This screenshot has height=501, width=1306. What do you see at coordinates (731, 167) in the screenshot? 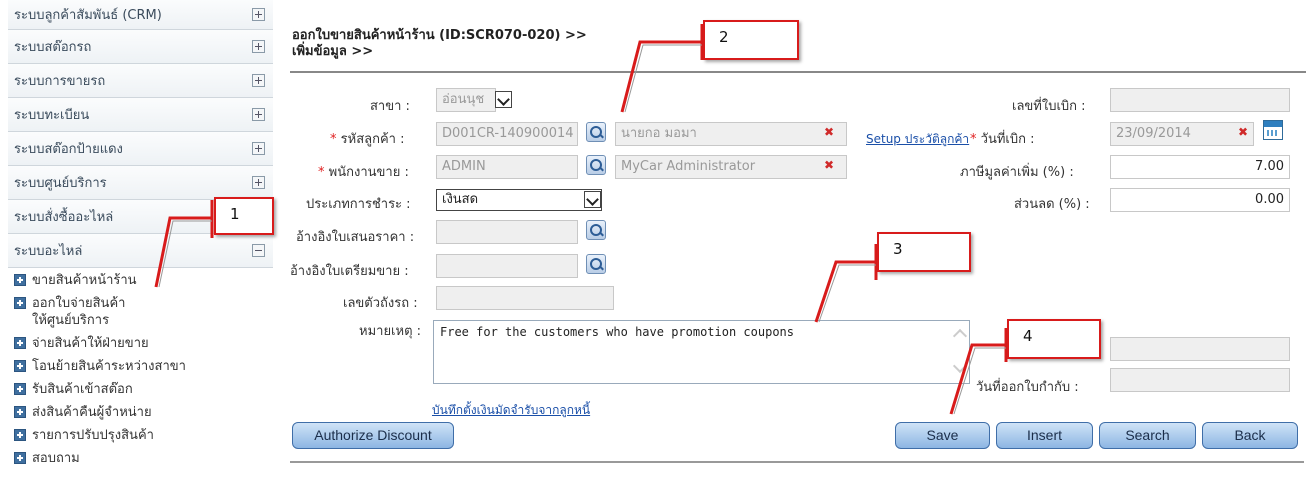
I see `salesperson-name-field: MyCar Administrator` at bounding box center [731, 167].